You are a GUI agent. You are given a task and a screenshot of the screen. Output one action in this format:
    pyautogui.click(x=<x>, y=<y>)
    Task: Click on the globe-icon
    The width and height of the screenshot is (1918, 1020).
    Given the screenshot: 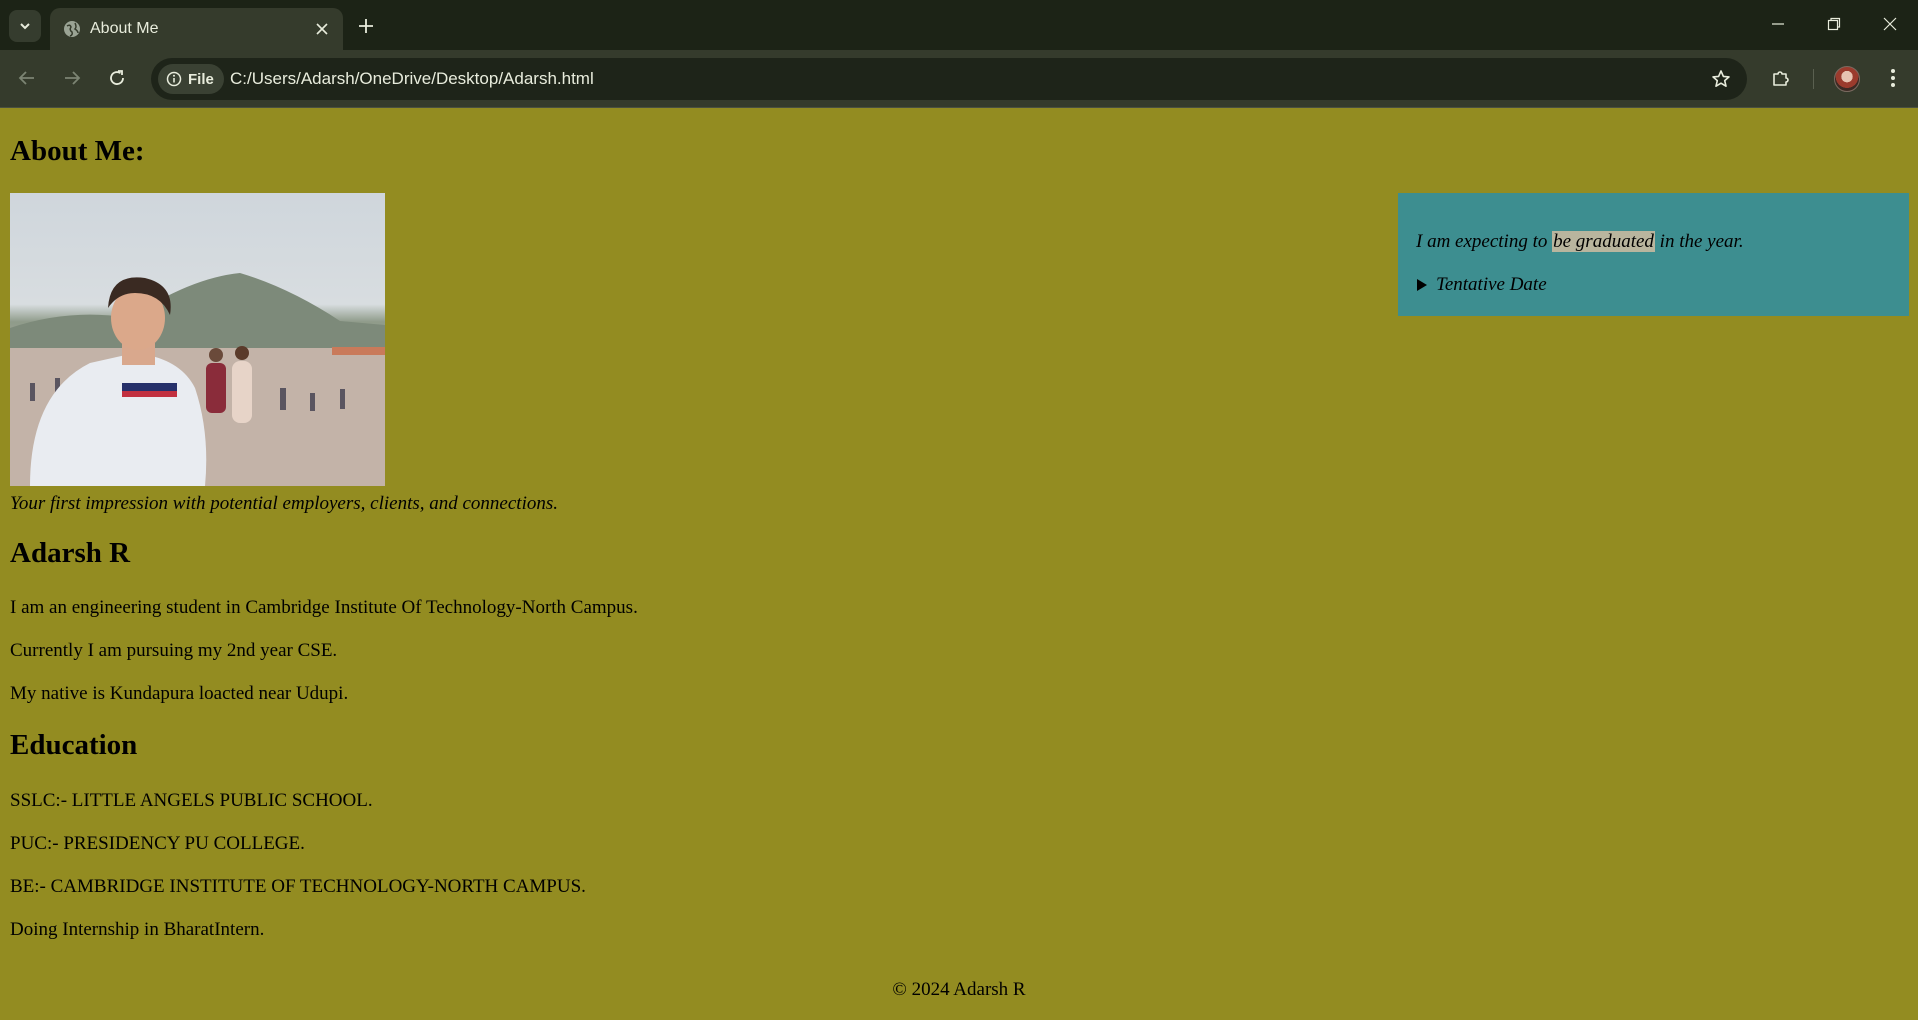 What is the action you would take?
    pyautogui.click(x=72, y=29)
    